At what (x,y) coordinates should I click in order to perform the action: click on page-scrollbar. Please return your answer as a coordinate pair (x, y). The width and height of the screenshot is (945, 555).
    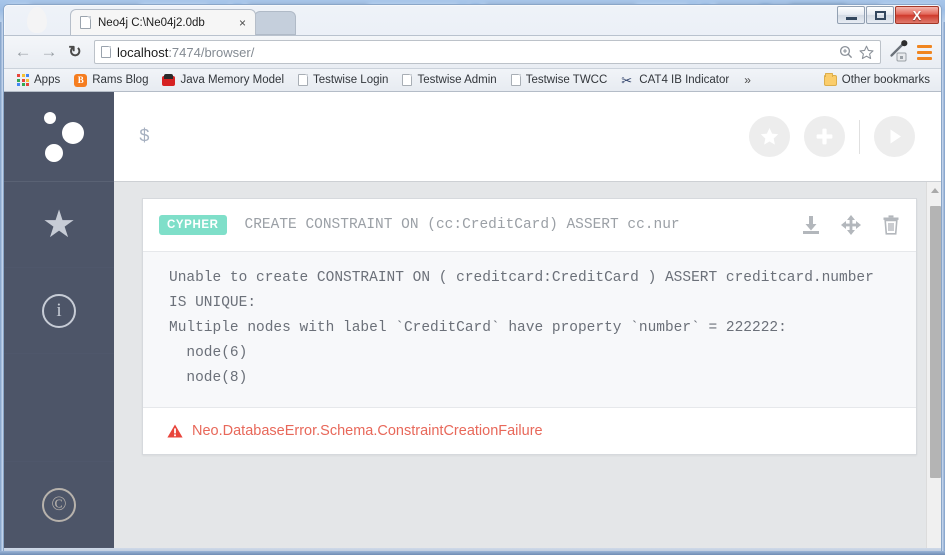
    Looking at the image, I should click on (933, 365).